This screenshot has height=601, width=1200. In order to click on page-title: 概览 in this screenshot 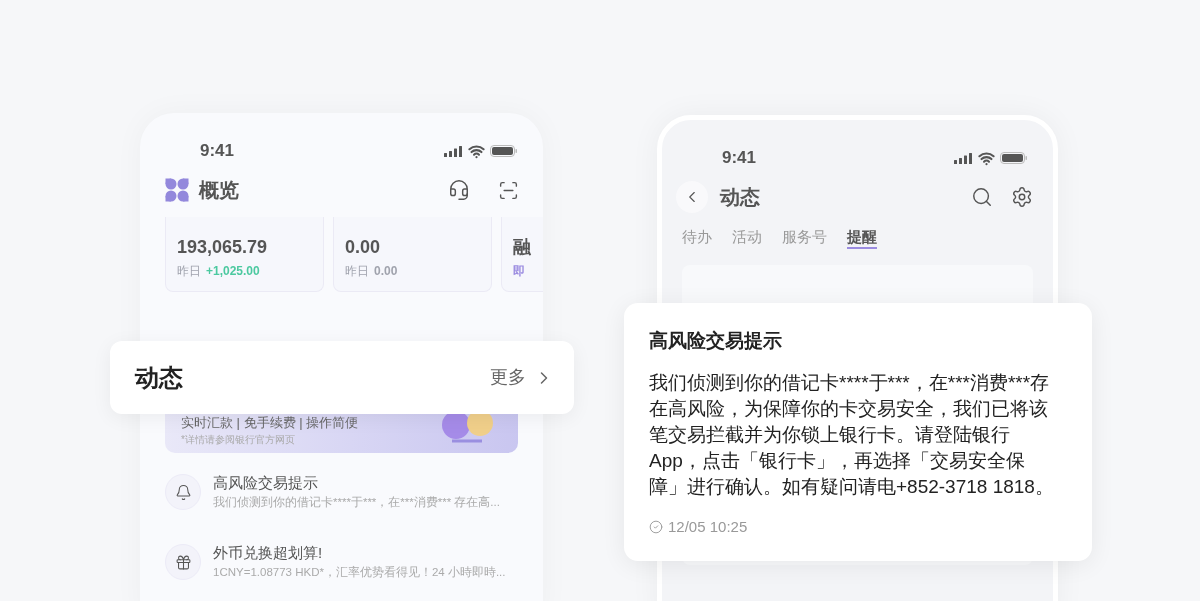, I will do `click(219, 190)`.